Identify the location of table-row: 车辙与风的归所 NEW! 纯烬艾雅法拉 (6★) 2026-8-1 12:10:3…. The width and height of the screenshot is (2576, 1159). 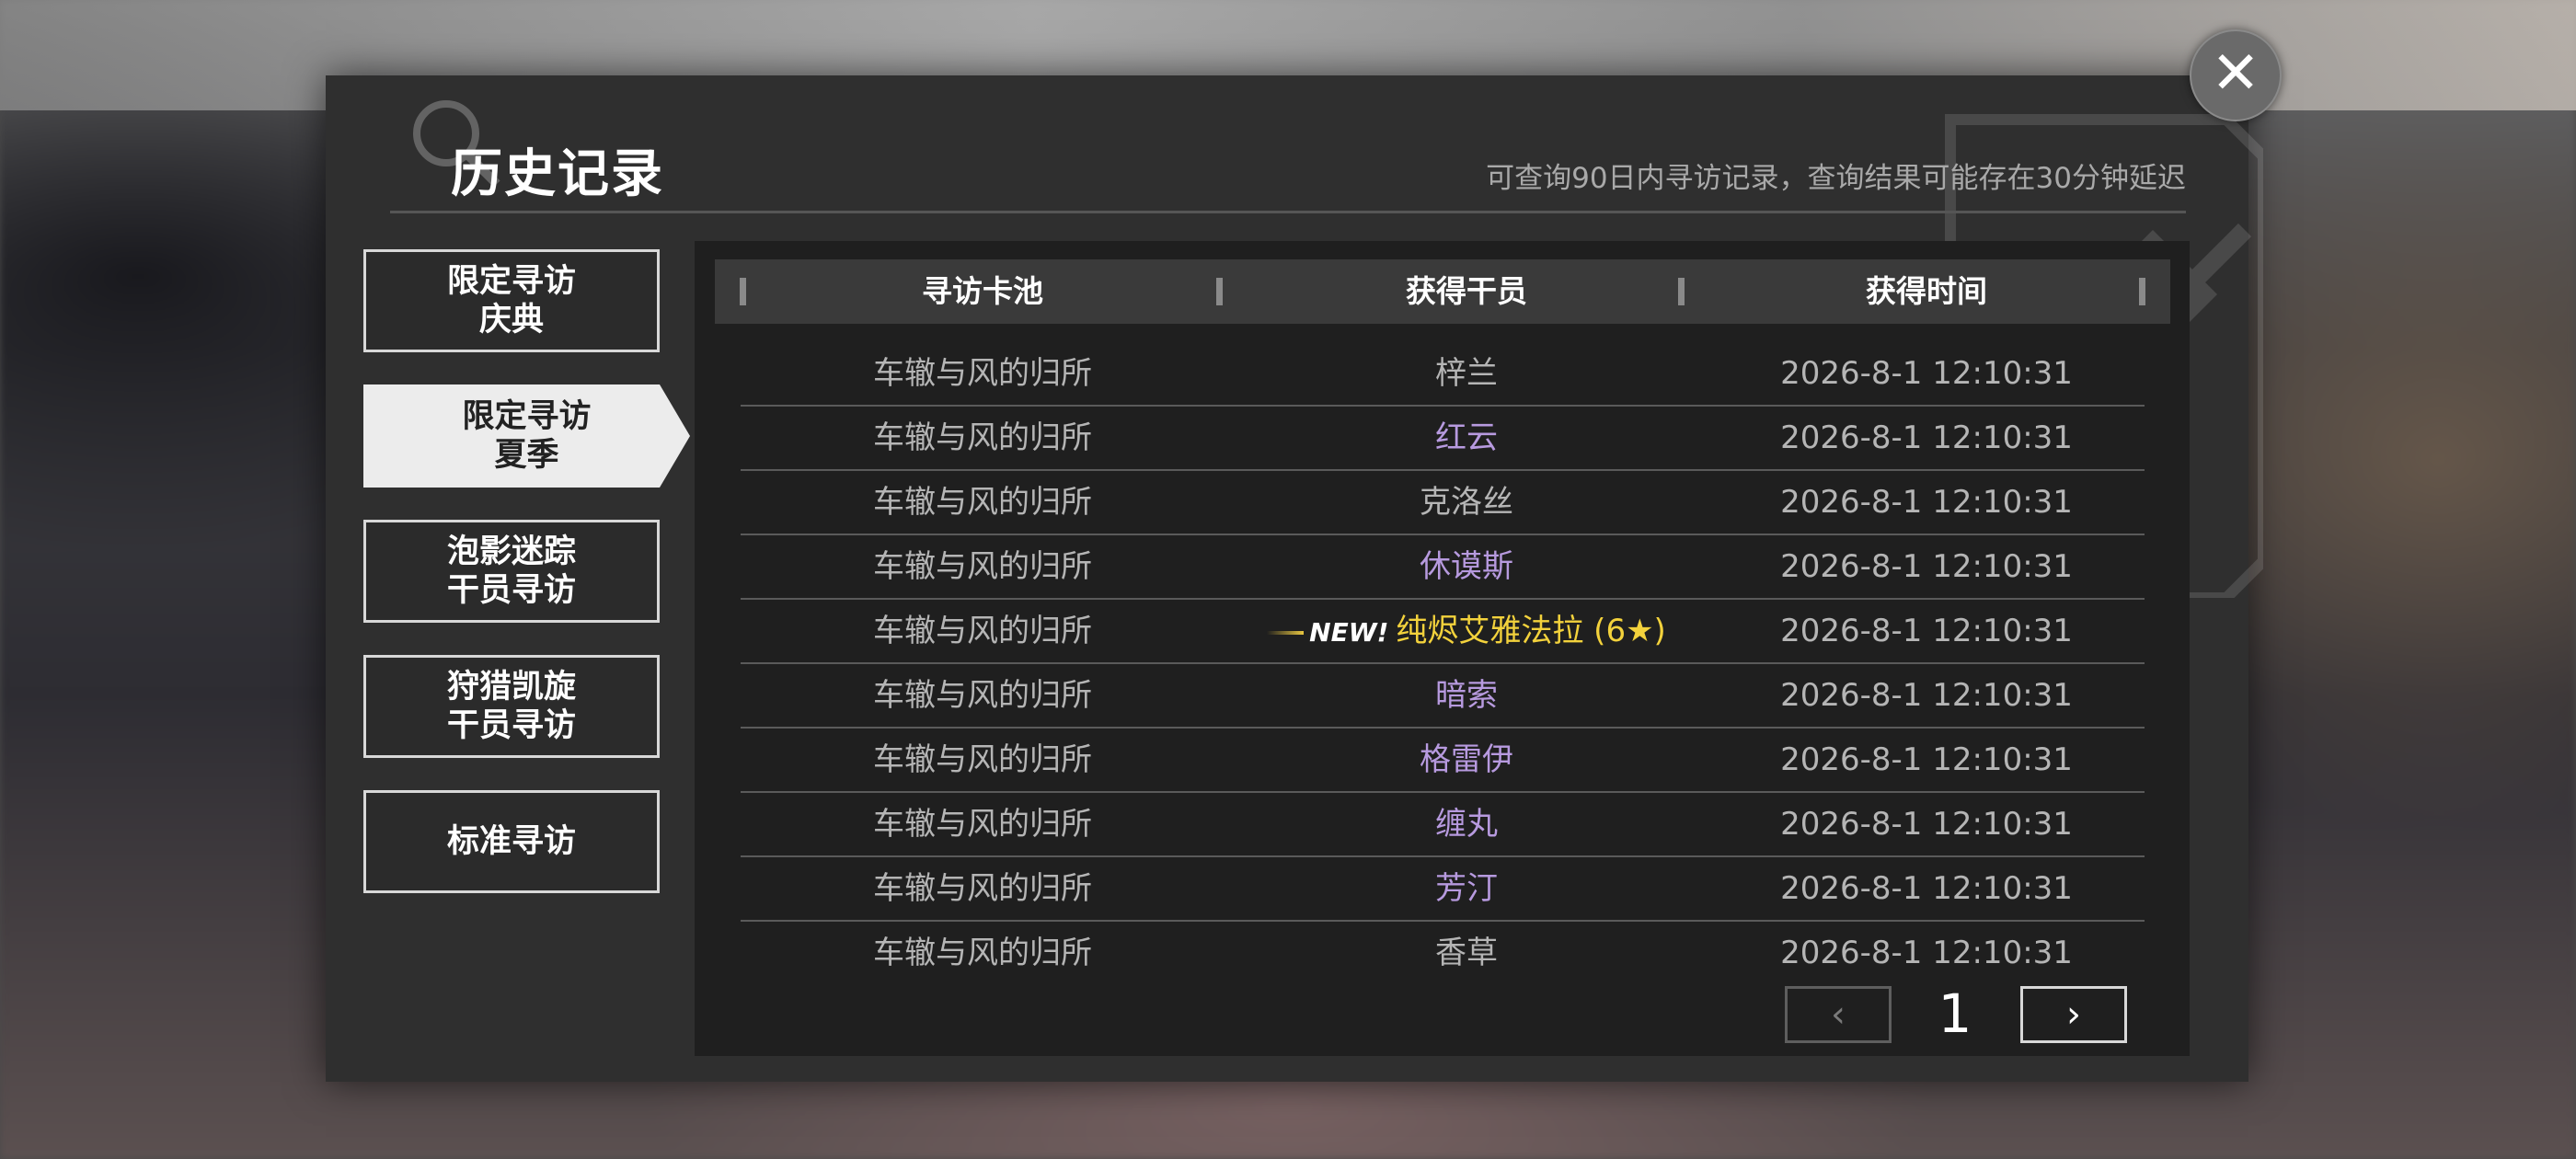
(1443, 632).